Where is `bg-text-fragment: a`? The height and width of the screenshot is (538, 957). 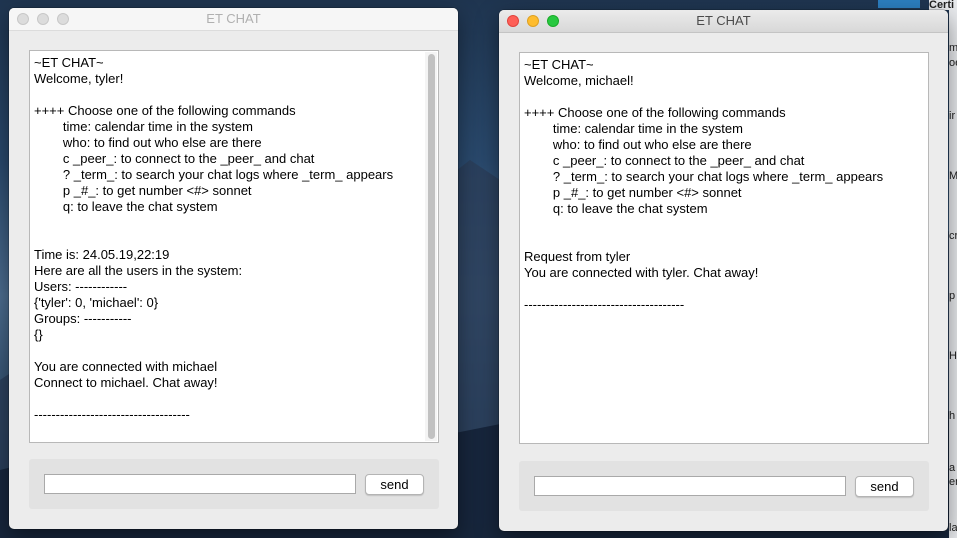 bg-text-fragment: a is located at coordinates (952, 468).